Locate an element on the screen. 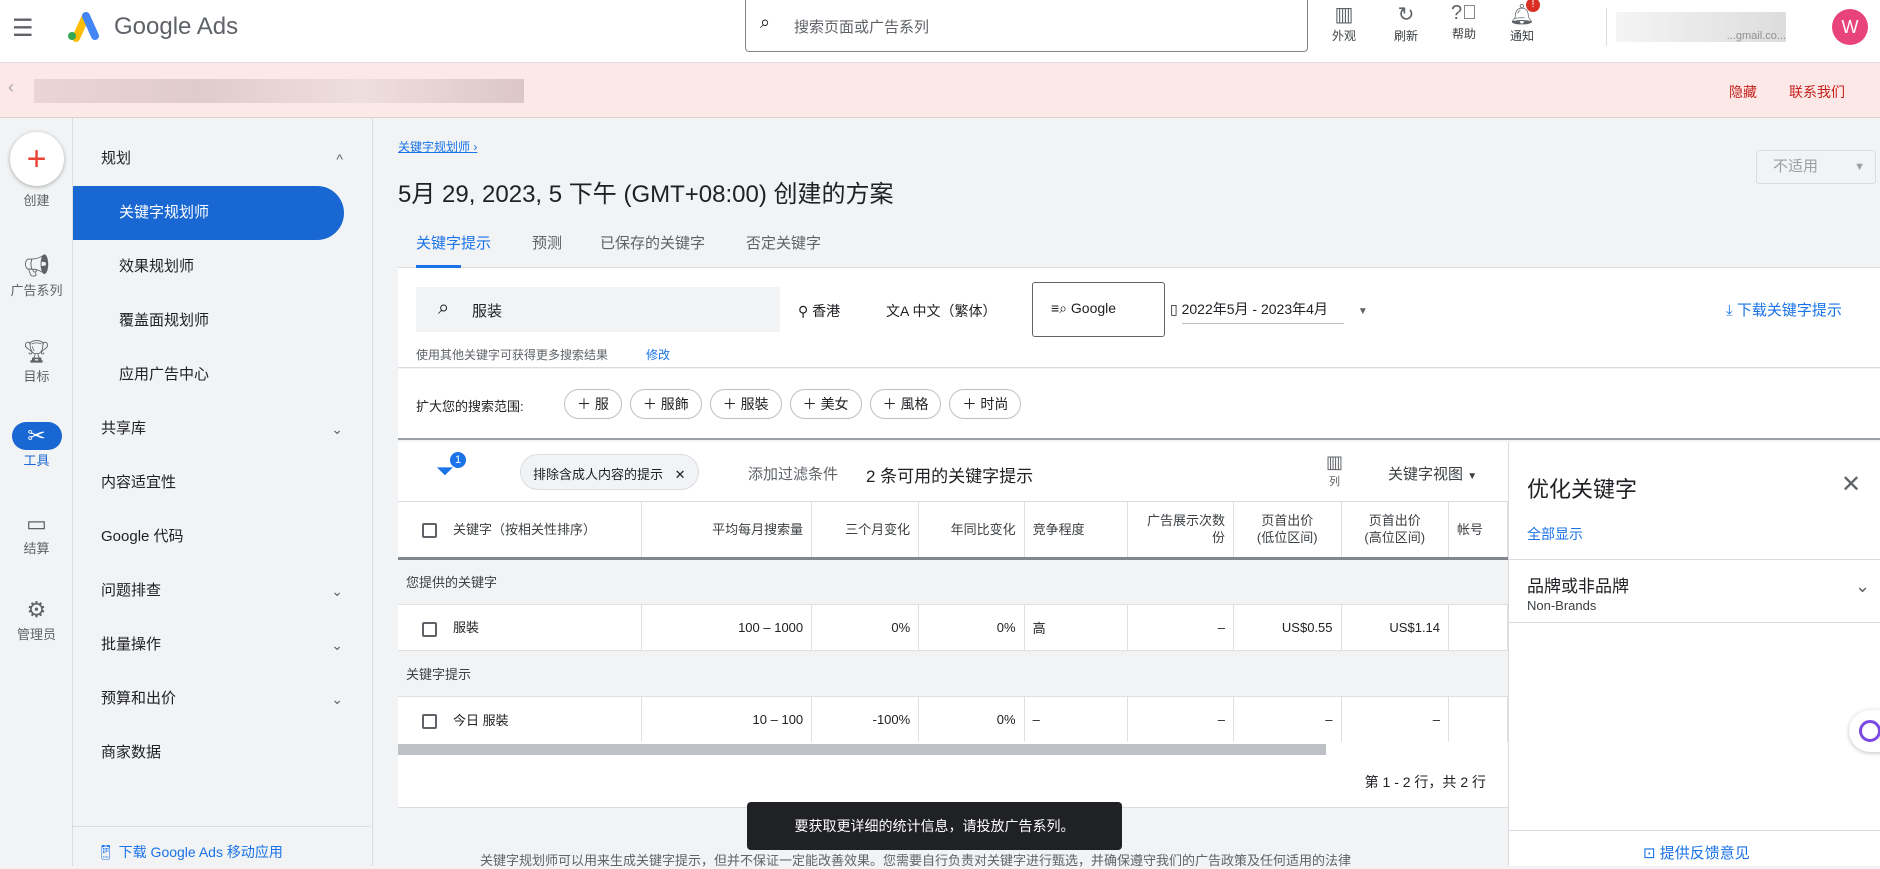 This screenshot has width=1880, height=869. divider is located at coordinates (221, 826).